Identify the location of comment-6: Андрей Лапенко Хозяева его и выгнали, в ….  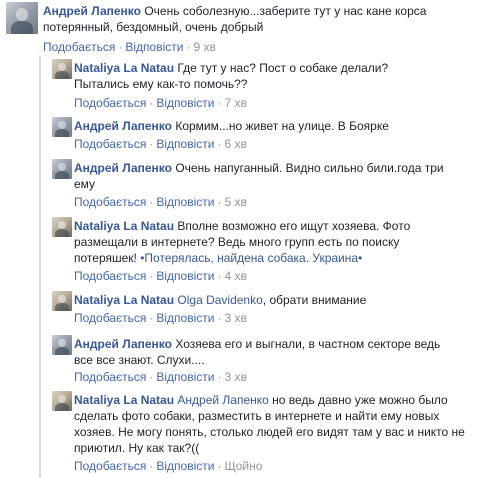
(262, 360).